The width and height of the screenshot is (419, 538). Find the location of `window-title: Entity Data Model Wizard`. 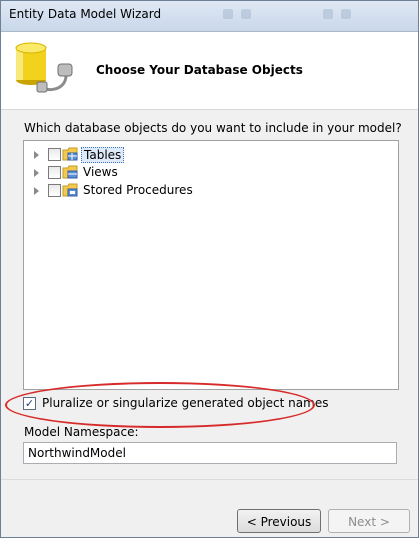

window-title: Entity Data Model Wizard is located at coordinates (85, 14).